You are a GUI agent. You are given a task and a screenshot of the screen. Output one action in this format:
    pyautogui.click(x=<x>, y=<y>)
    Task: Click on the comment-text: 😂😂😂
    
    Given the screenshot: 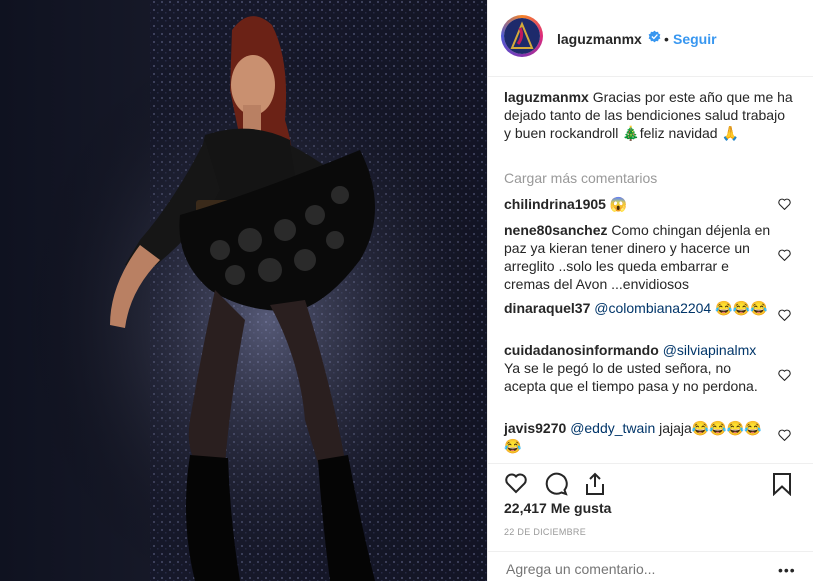 What is the action you would take?
    pyautogui.click(x=739, y=308)
    